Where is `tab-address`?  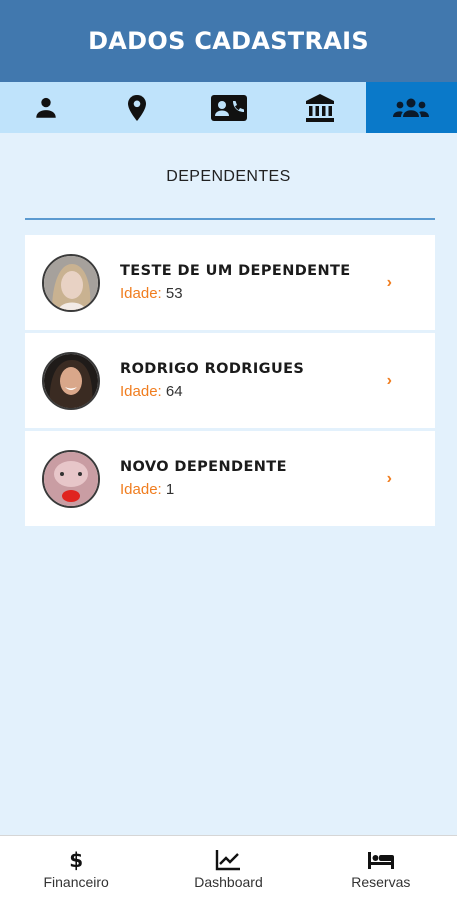 tab-address is located at coordinates (136, 107).